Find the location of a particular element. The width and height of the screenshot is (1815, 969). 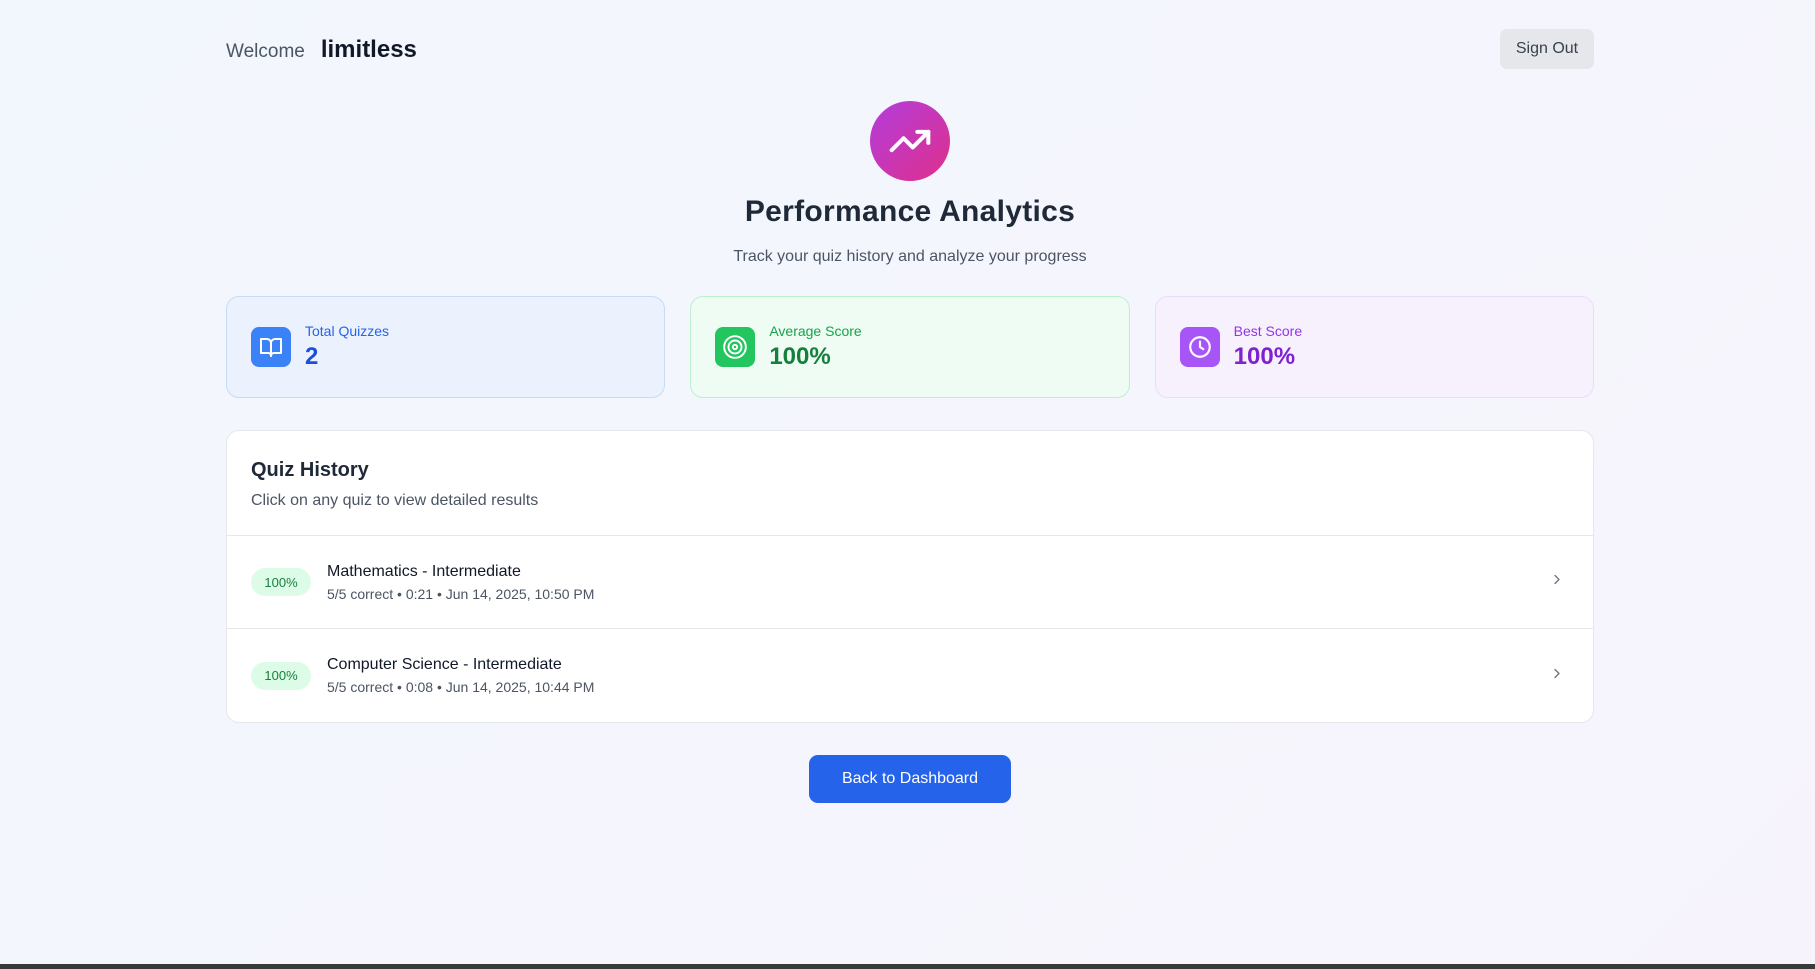

target-icon is located at coordinates (735, 347).